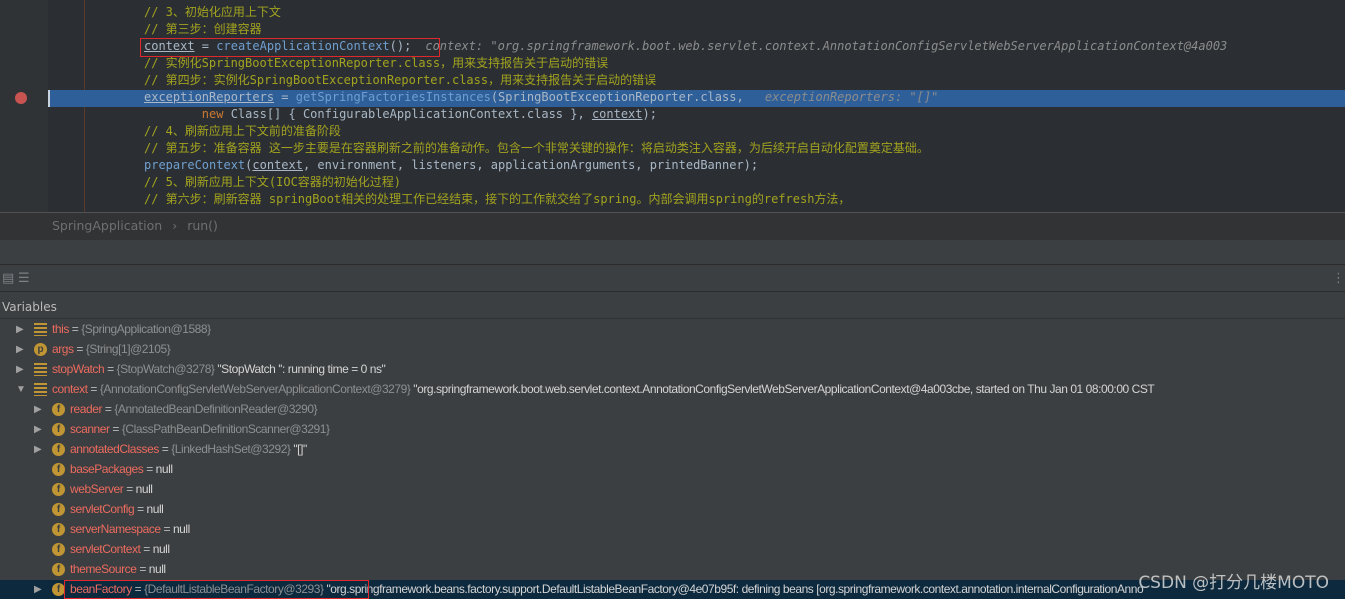  I want to click on frames-icon: ▤, so click(8, 278).